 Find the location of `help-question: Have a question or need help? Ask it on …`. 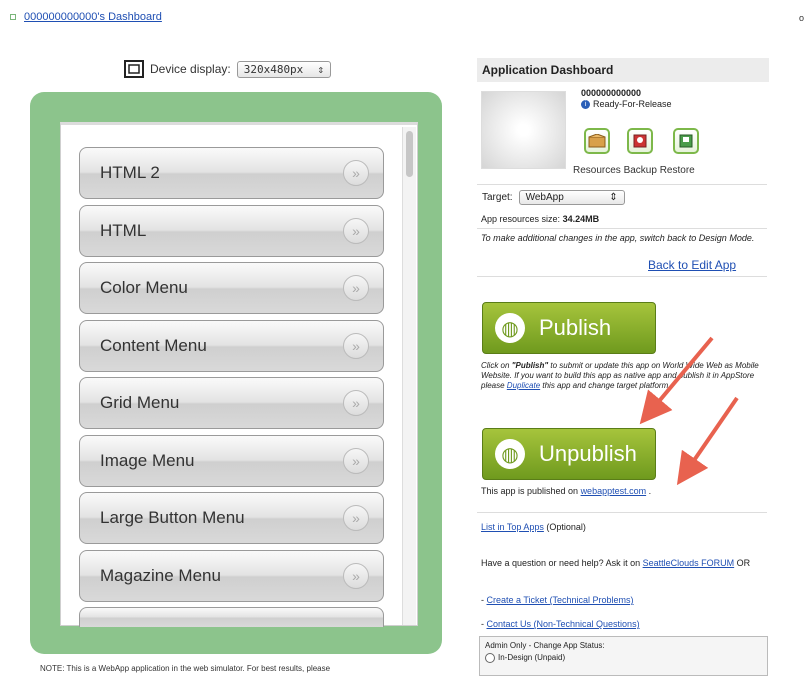

help-question: Have a question or need help? Ask it on … is located at coordinates (624, 563).